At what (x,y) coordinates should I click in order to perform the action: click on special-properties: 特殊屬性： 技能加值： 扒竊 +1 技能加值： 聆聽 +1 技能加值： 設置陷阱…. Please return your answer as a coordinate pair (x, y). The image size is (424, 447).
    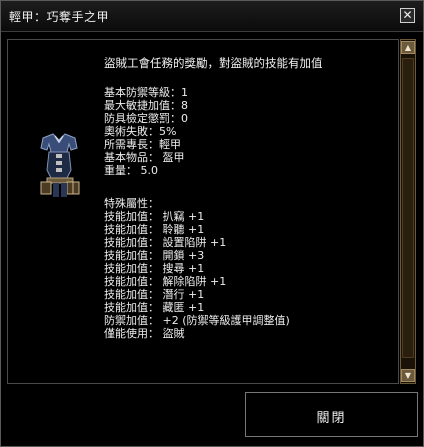
    Looking at the image, I should click on (197, 268).